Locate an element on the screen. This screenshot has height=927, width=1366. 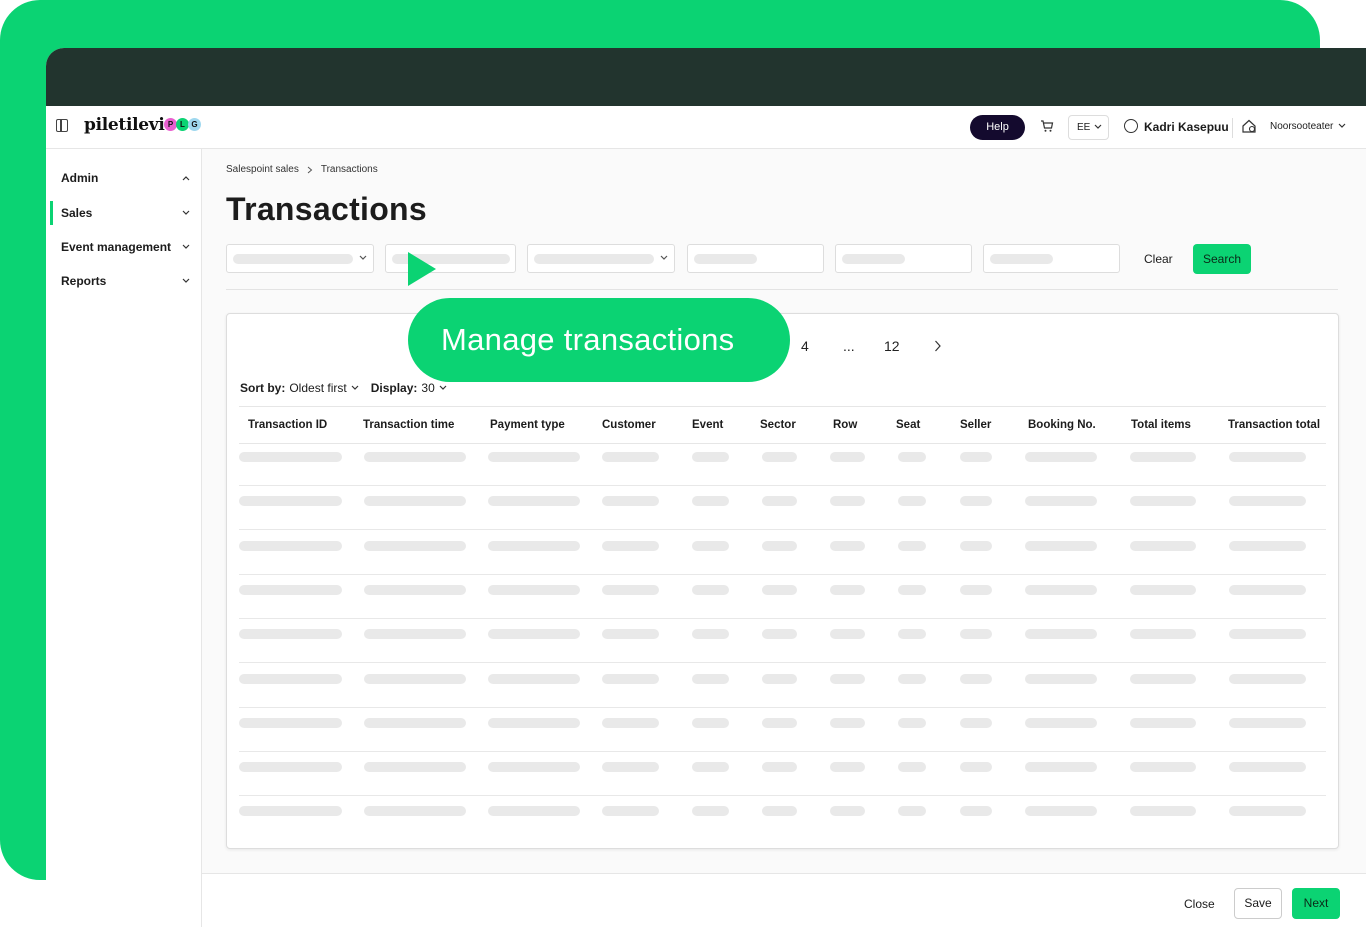
user-icon is located at coordinates (1131, 126).